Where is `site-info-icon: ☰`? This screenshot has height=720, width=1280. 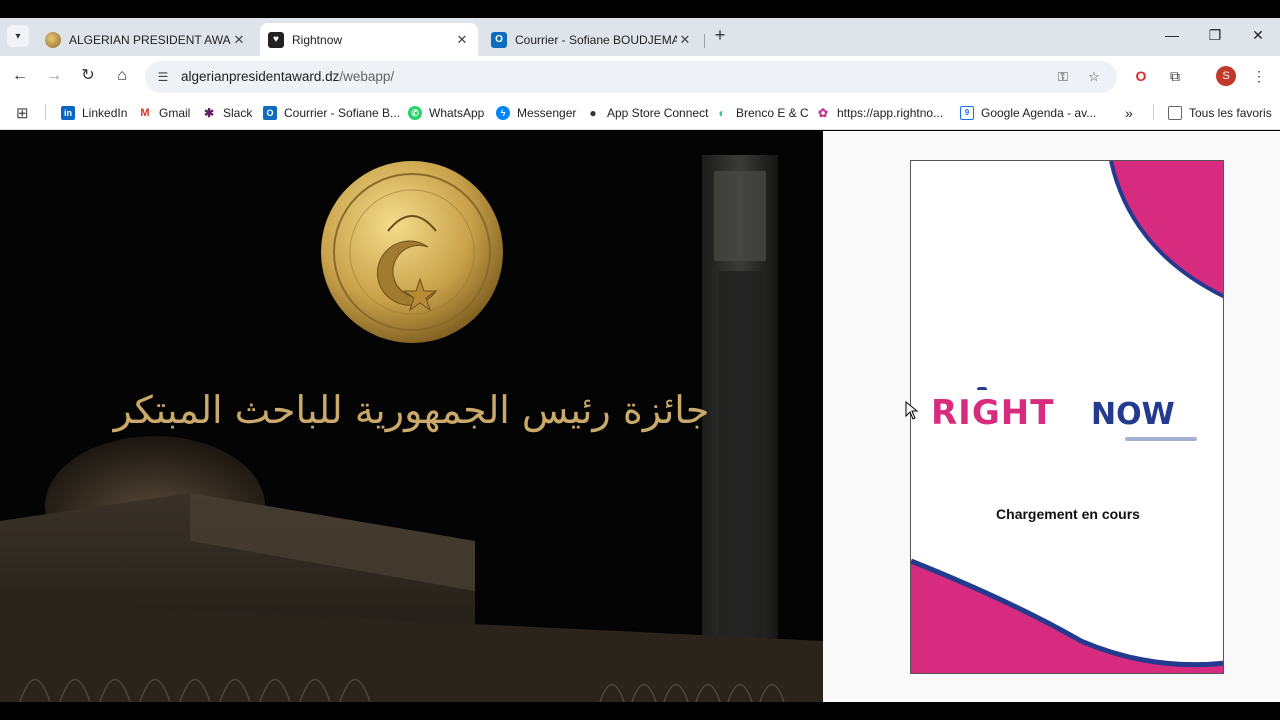 site-info-icon: ☰ is located at coordinates (163, 77).